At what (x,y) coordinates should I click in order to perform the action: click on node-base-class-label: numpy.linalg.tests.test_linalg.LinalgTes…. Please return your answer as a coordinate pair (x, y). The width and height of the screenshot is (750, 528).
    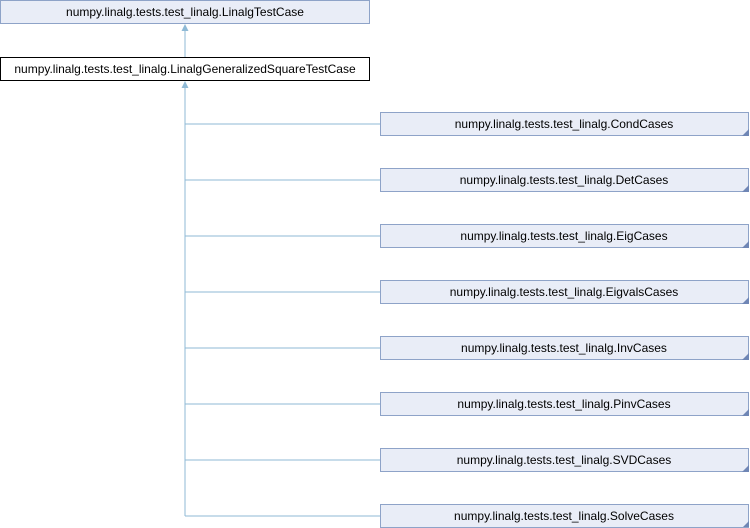
    Looking at the image, I should click on (185, 12).